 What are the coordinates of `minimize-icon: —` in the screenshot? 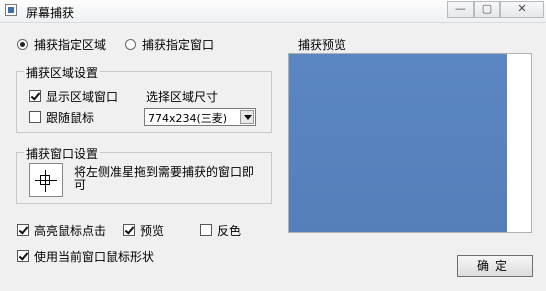 It's located at (460, 8).